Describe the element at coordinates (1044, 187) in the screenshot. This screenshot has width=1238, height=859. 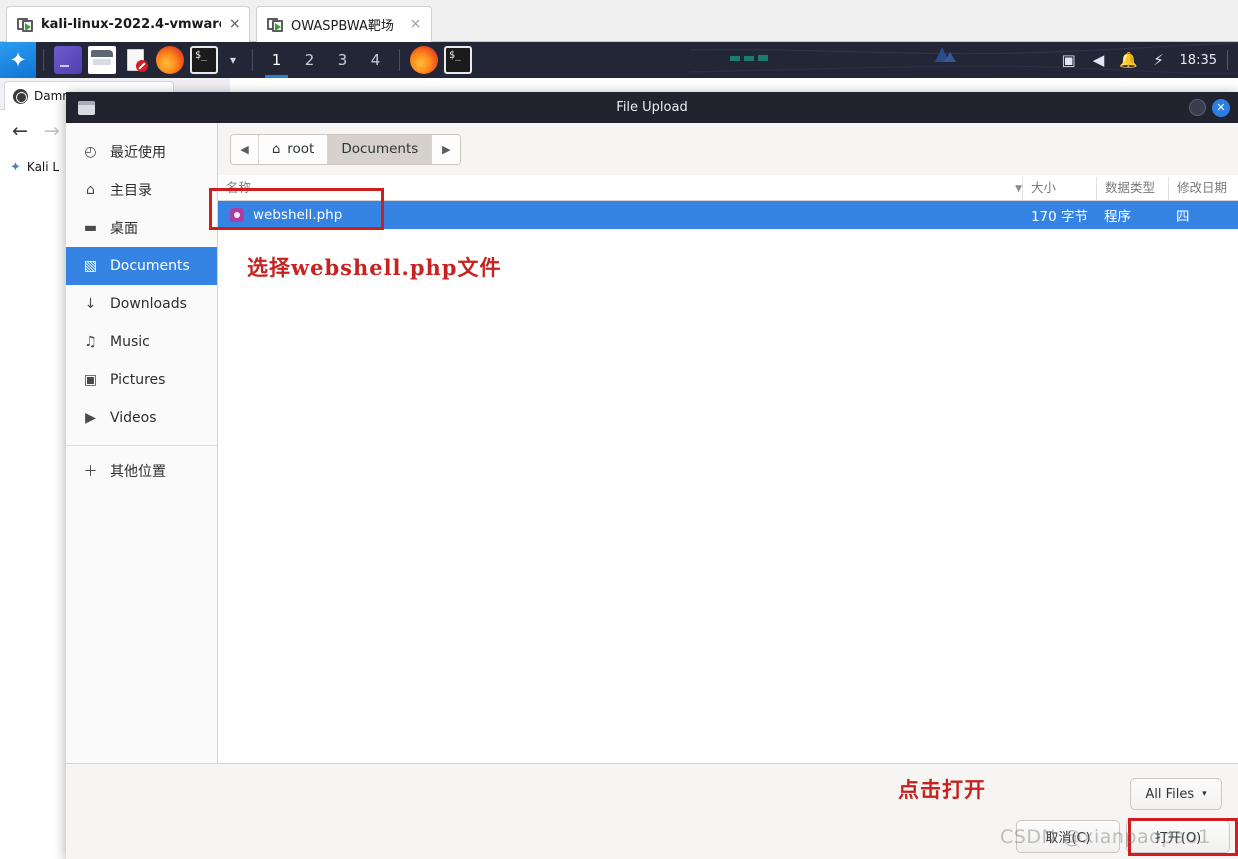
I see `column-header-label: 大小` at that location.